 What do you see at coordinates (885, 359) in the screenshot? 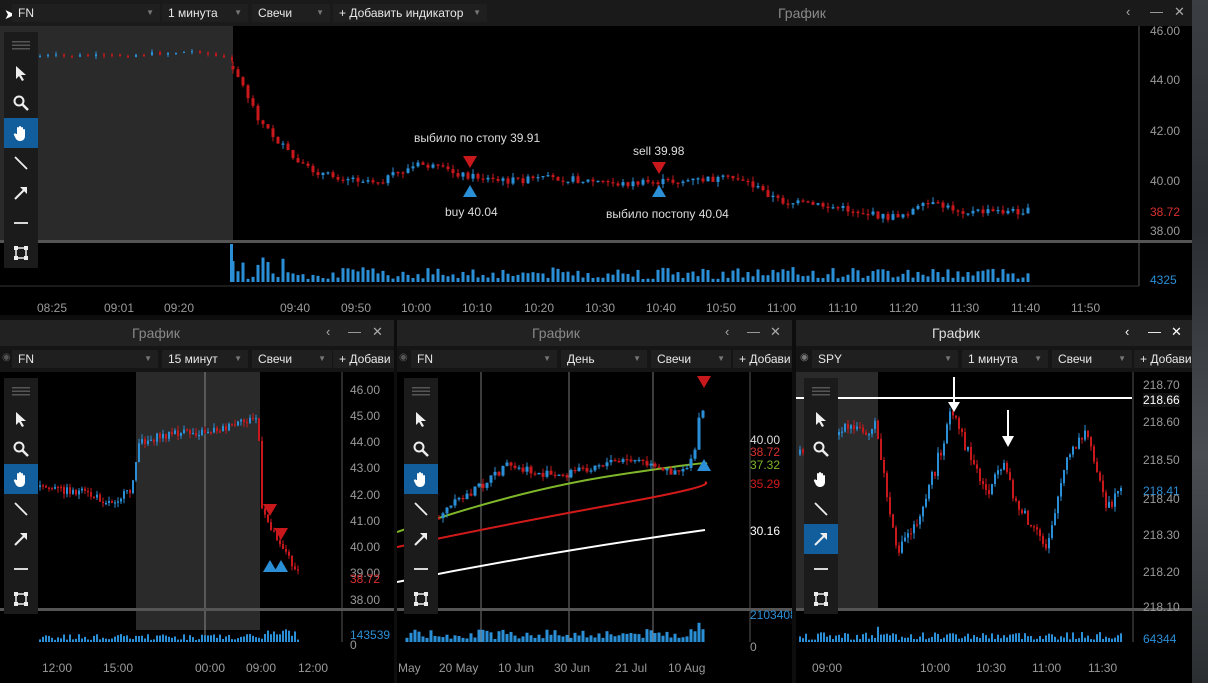
I see `symbol-select: SPY ▼` at bounding box center [885, 359].